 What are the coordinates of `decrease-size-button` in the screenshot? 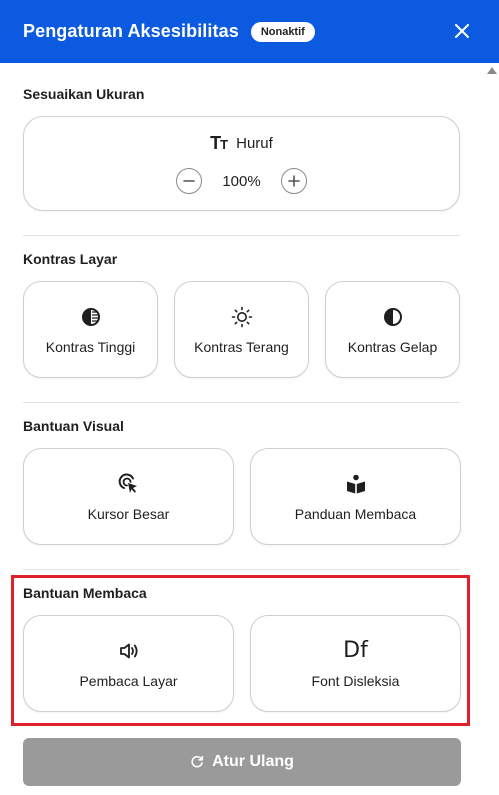 It's located at (189, 181).